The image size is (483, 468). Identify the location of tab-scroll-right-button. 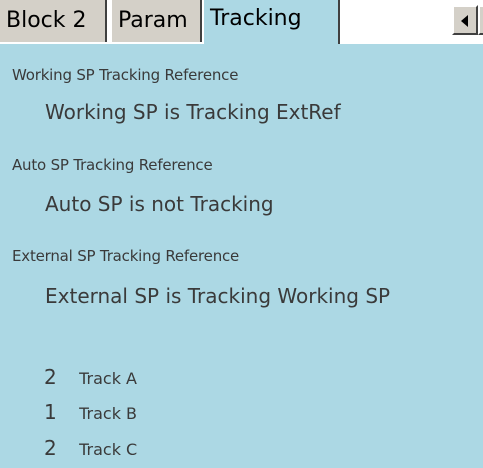
(480, 20).